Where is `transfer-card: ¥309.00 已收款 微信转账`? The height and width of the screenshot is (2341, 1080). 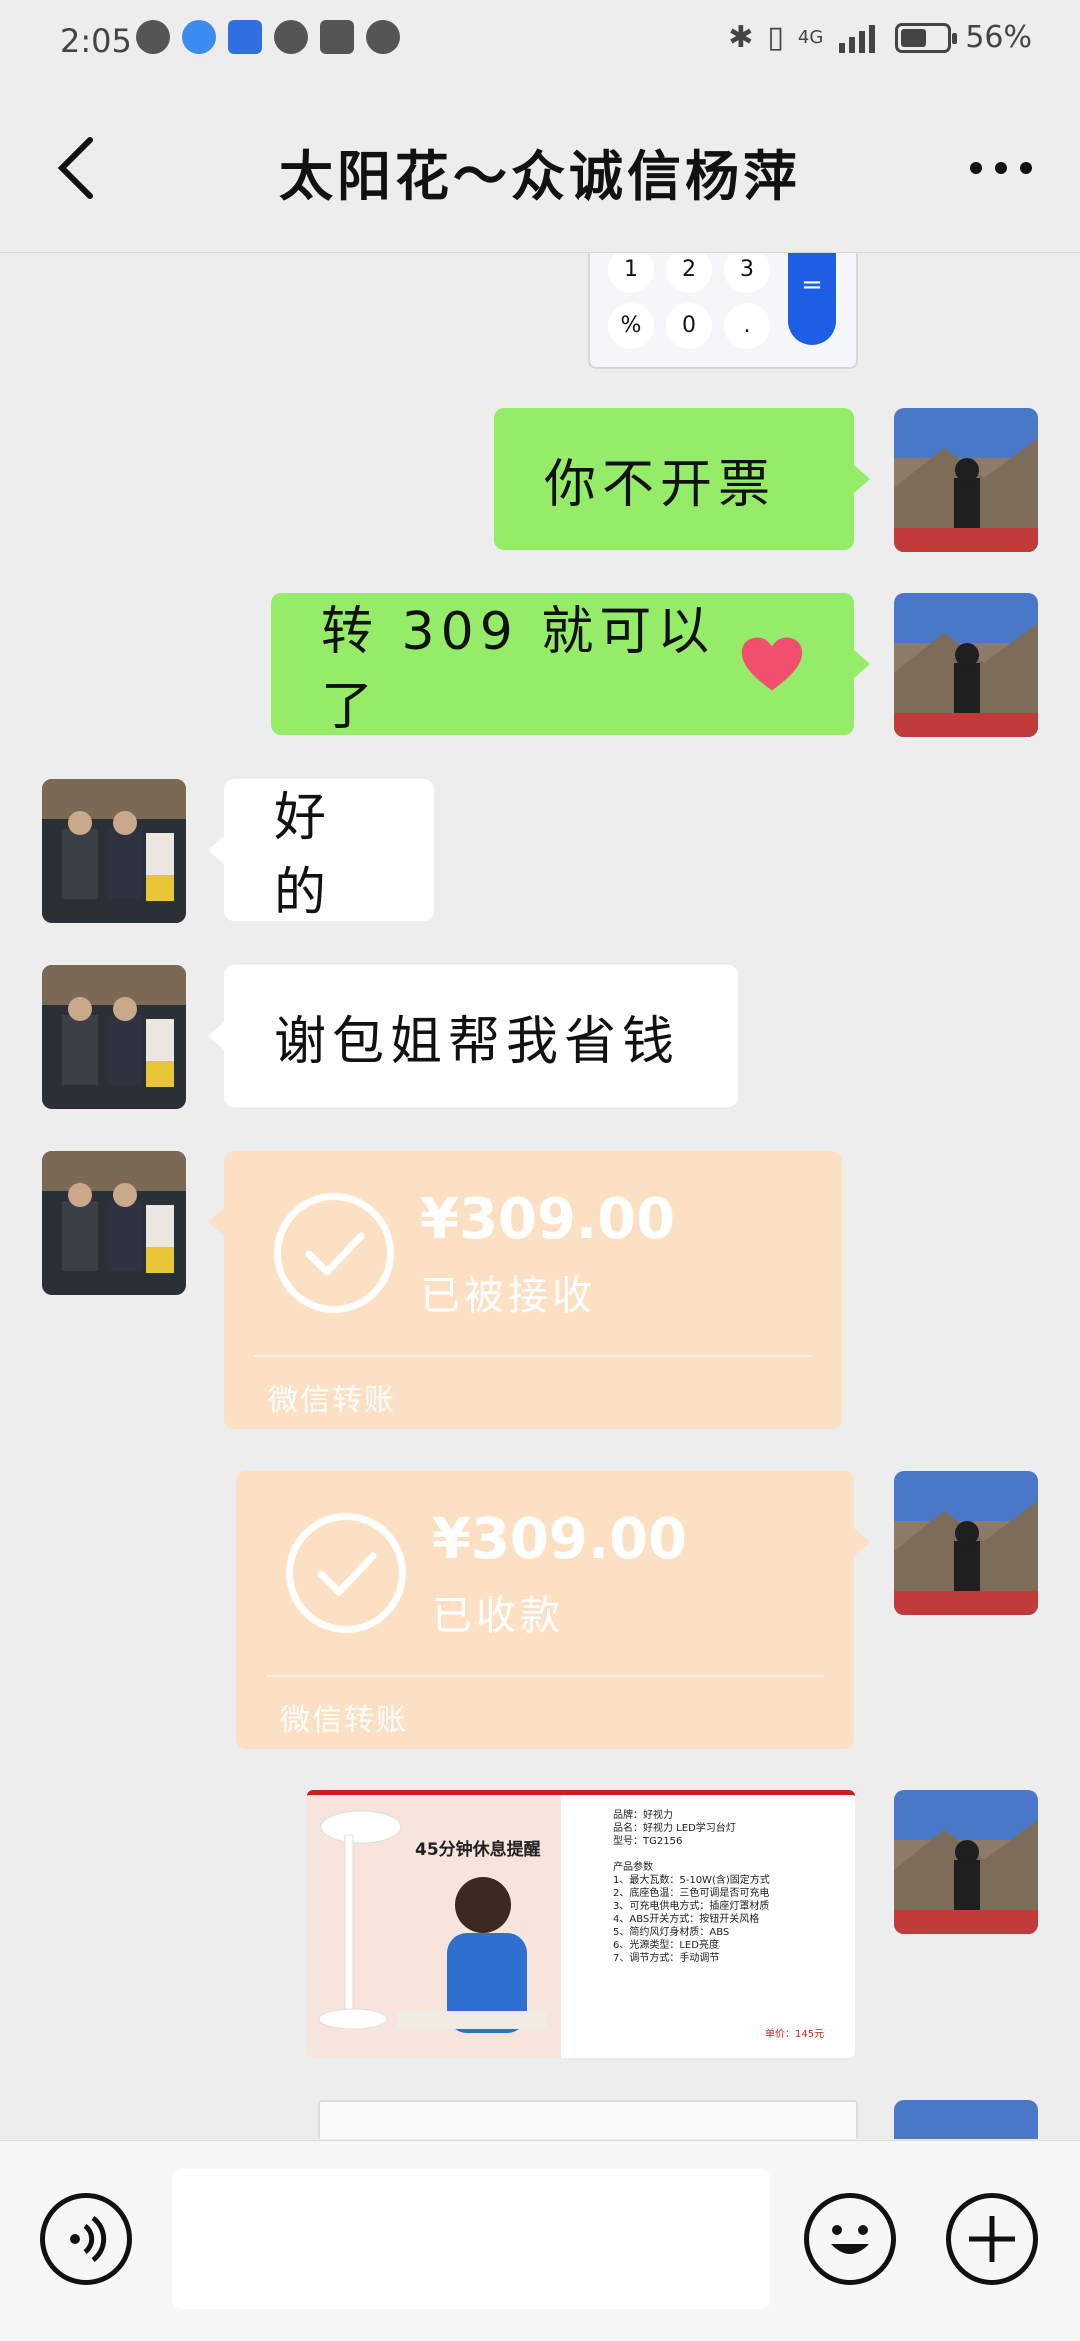 transfer-card: ¥309.00 已收款 微信转账 is located at coordinates (545, 1610).